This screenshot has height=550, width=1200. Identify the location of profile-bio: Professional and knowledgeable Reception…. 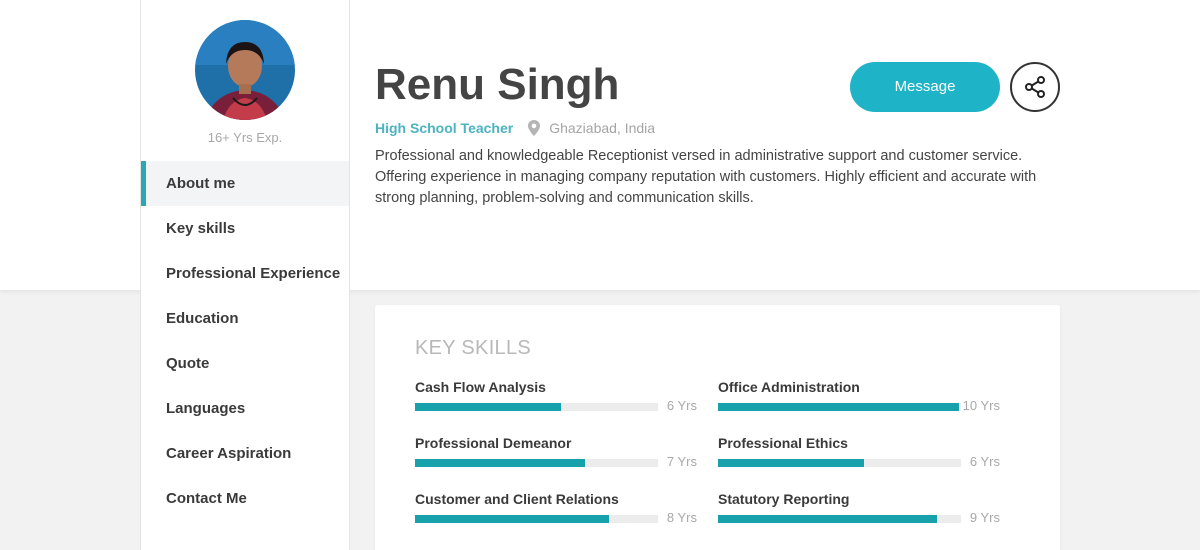
(706, 177).